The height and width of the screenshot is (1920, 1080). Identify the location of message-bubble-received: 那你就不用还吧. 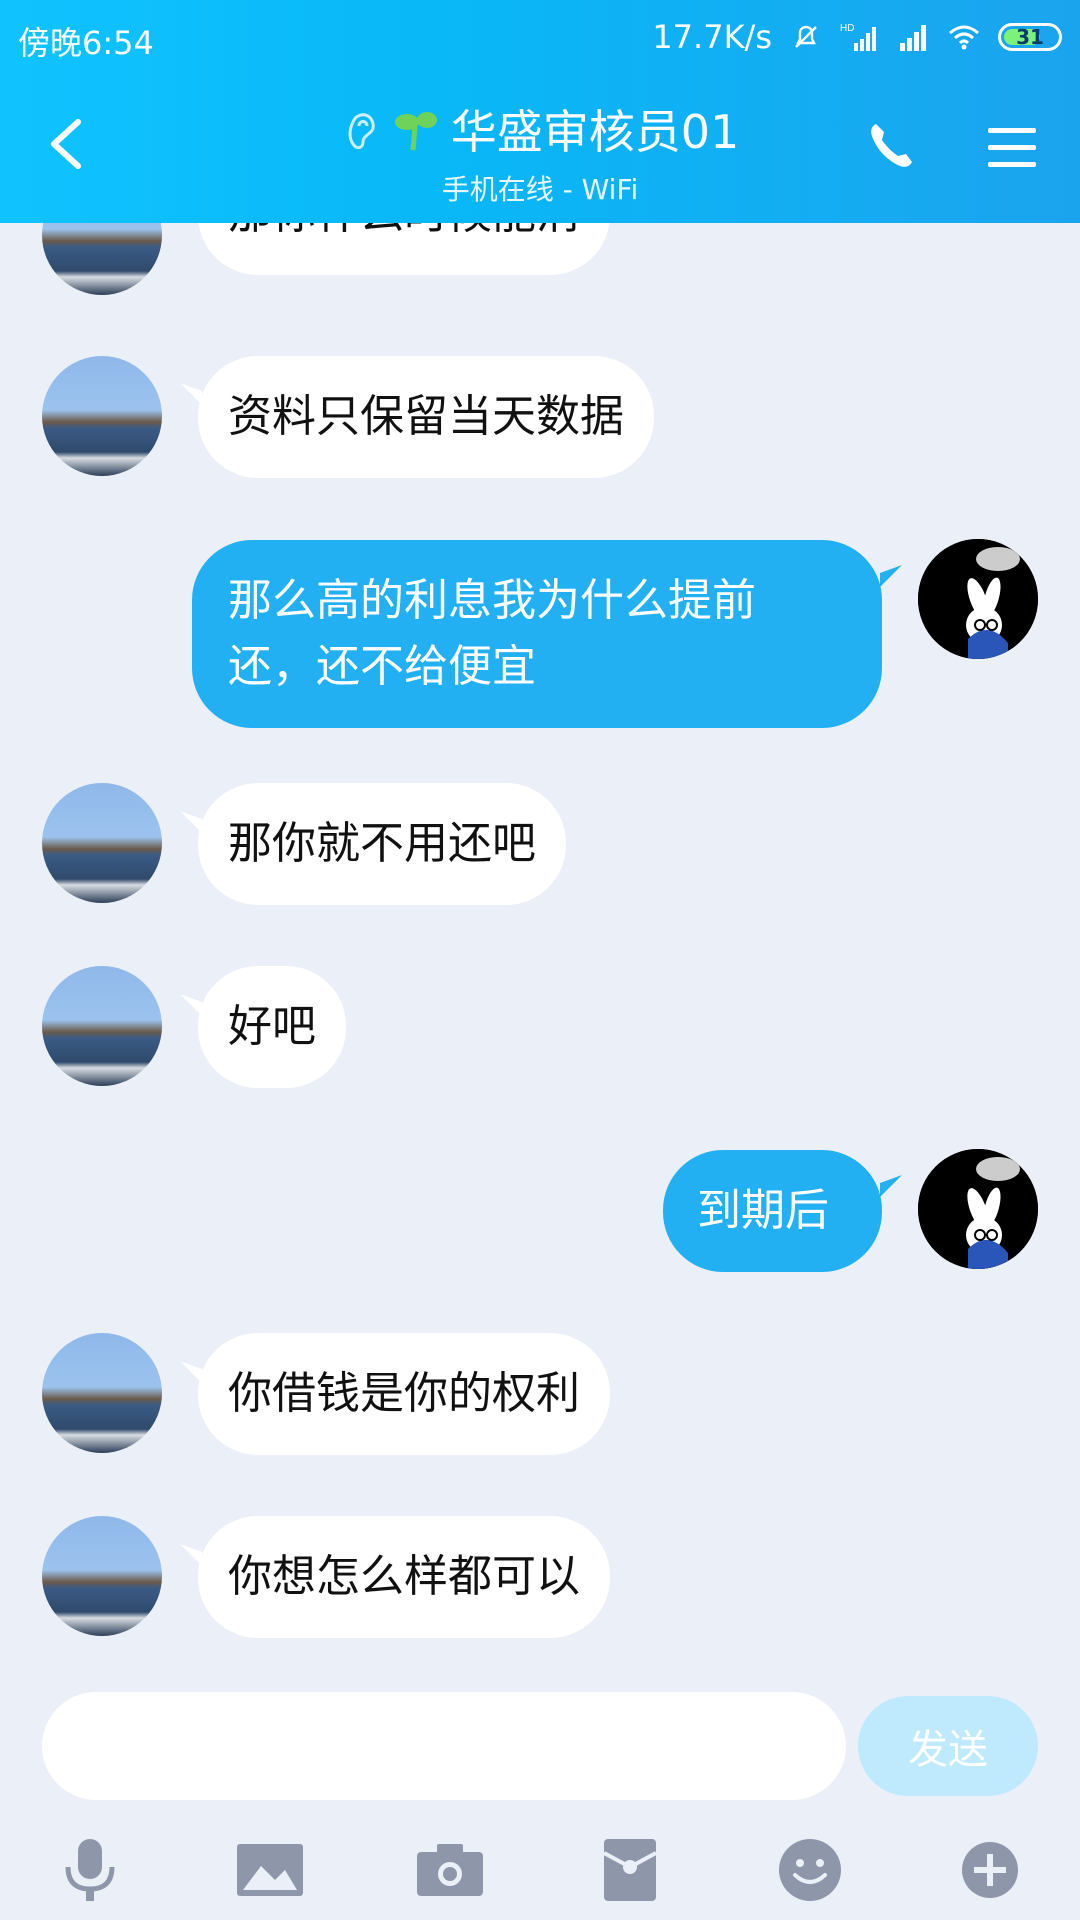
(382, 844).